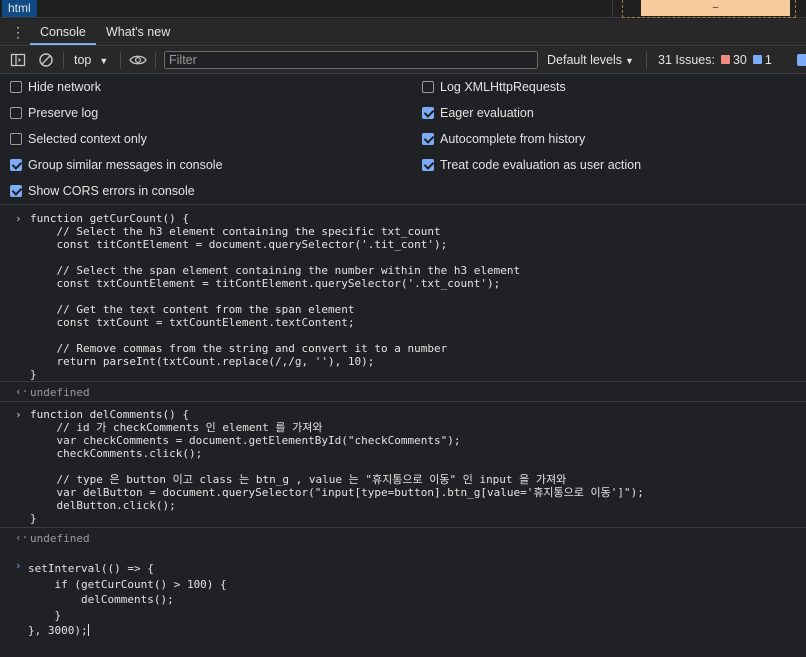 The width and height of the screenshot is (806, 657). What do you see at coordinates (757, 60) in the screenshot?
I see `info-icon` at bounding box center [757, 60].